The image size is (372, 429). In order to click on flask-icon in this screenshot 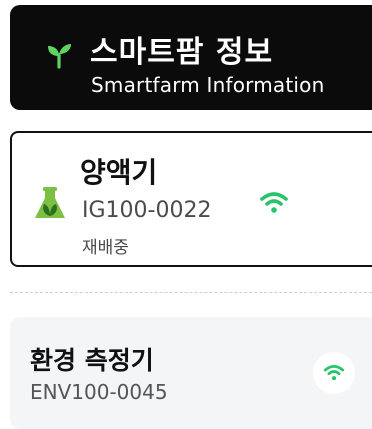, I will do `click(50, 202)`.